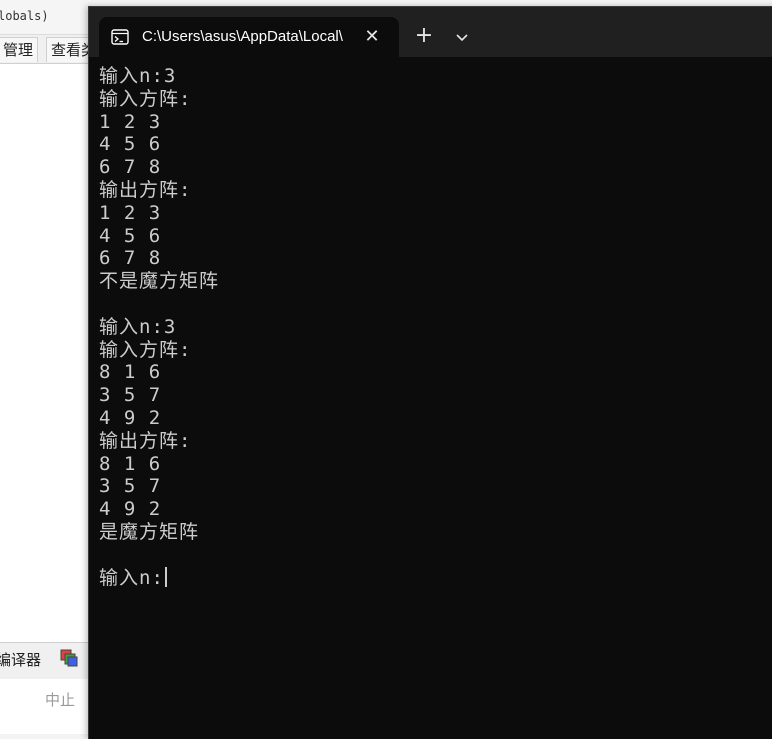 This screenshot has height=739, width=772. What do you see at coordinates (165, 576) in the screenshot?
I see `text-cursor` at bounding box center [165, 576].